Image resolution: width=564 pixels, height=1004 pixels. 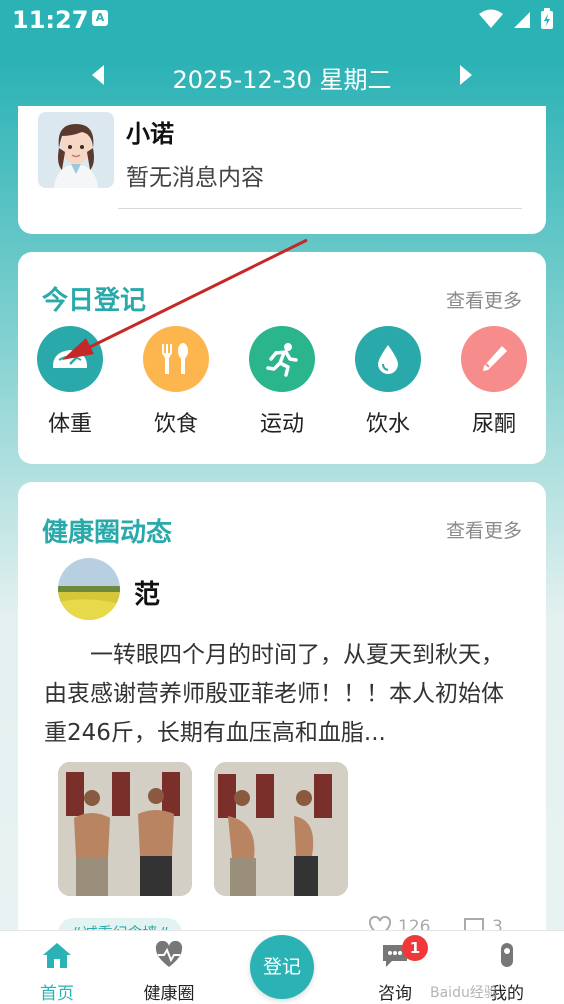 I want to click on notification-icon: A, so click(x=100, y=18).